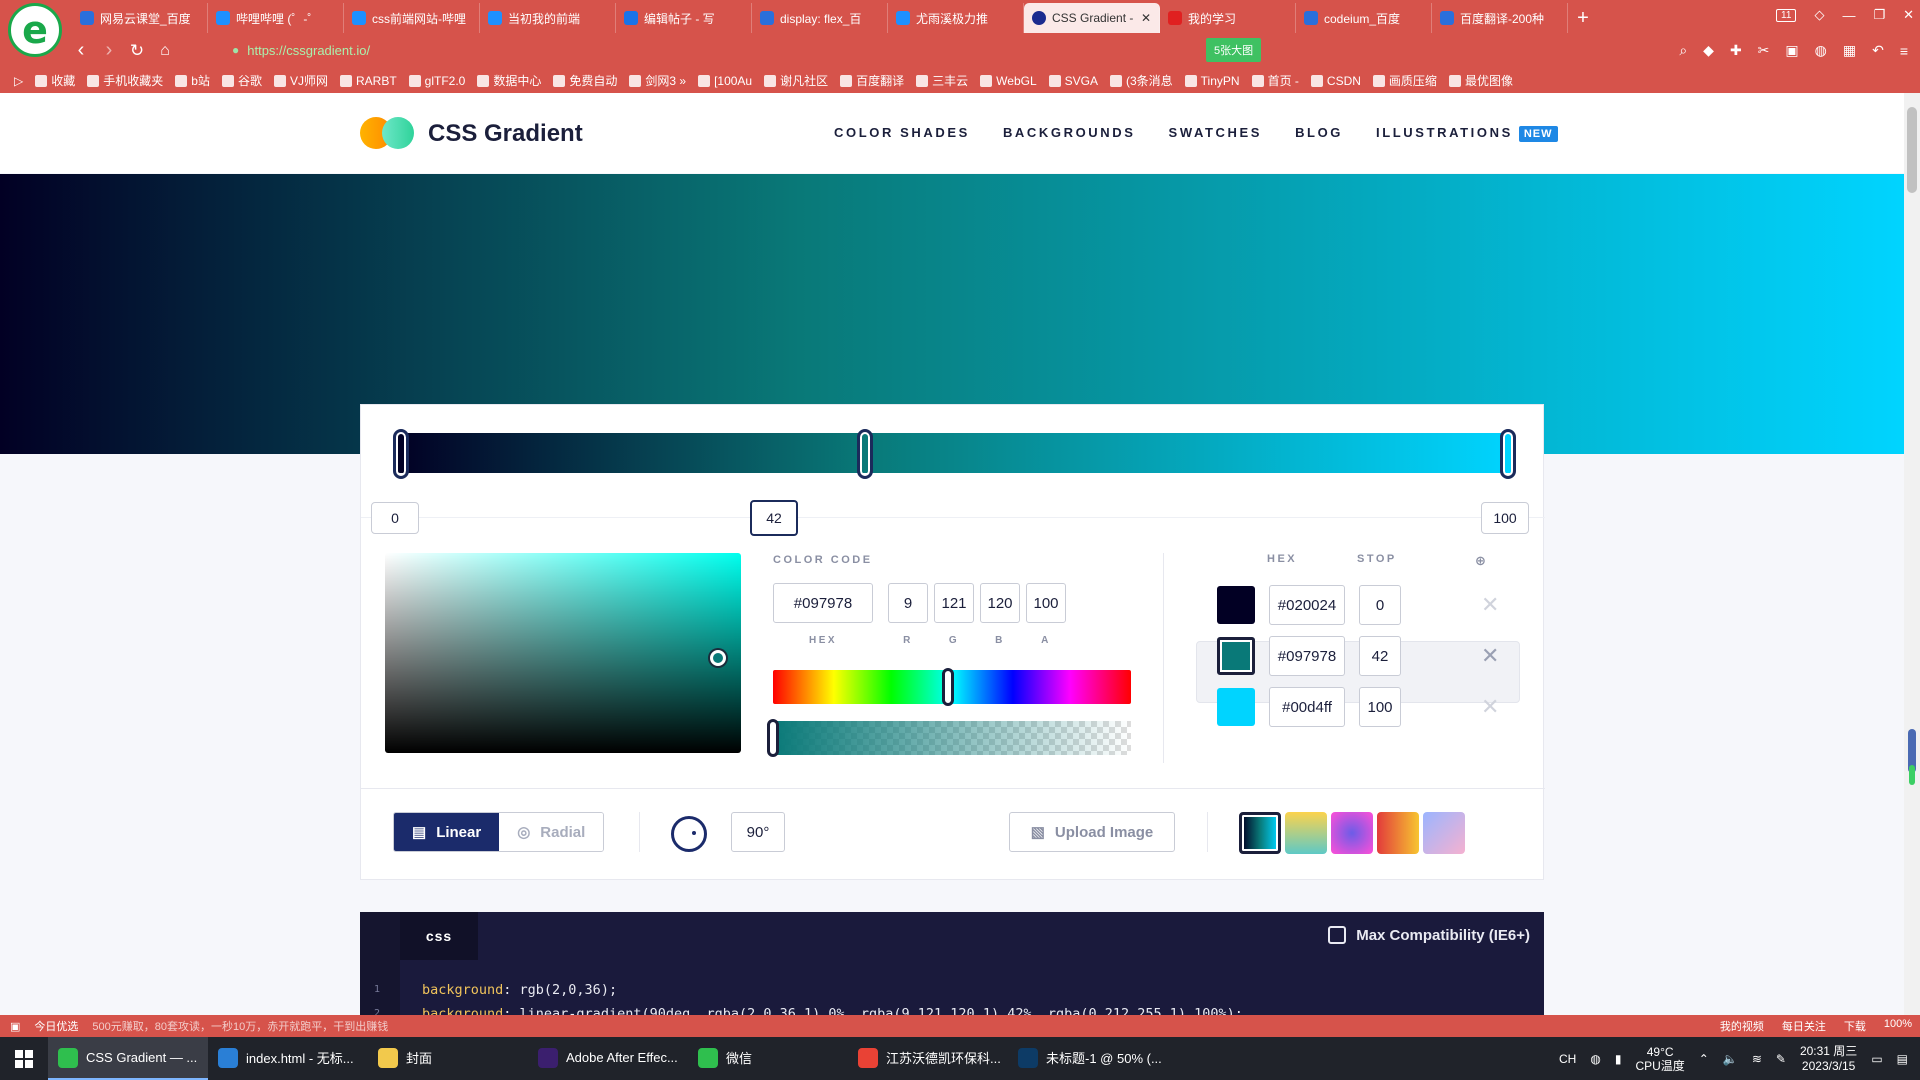 This screenshot has width=1920, height=1080. Describe the element at coordinates (796, 80) in the screenshot. I see `bookmark-item: 谢凡社区` at that location.